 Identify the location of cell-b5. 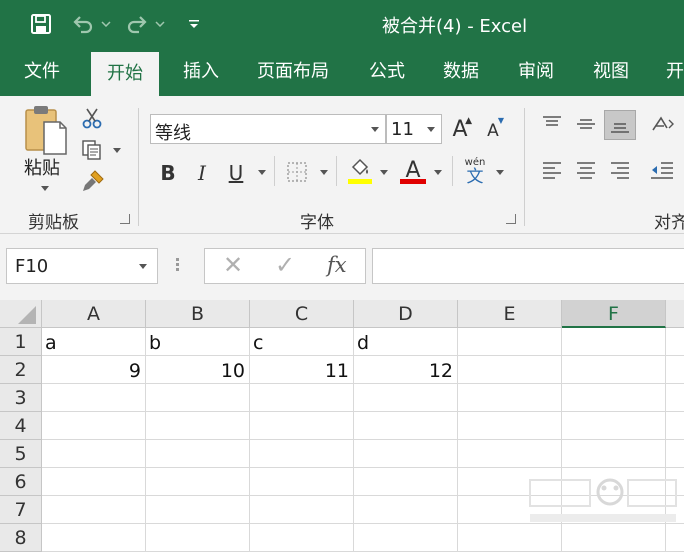
(198, 454).